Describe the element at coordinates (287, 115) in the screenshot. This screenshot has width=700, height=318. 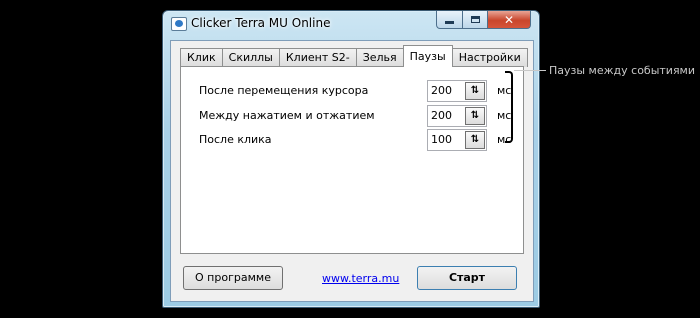
I see `pause-label-press-release: Между нажатием и отжатием` at that location.